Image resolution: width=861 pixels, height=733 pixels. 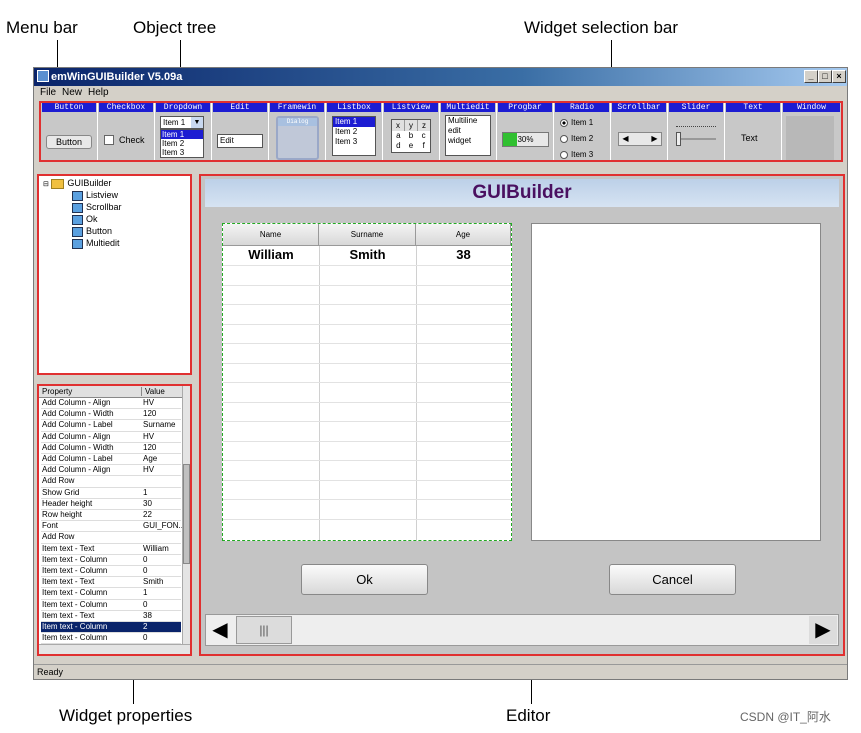 I want to click on property-row: Font GUI_FON.., so click(x=112, y=527).